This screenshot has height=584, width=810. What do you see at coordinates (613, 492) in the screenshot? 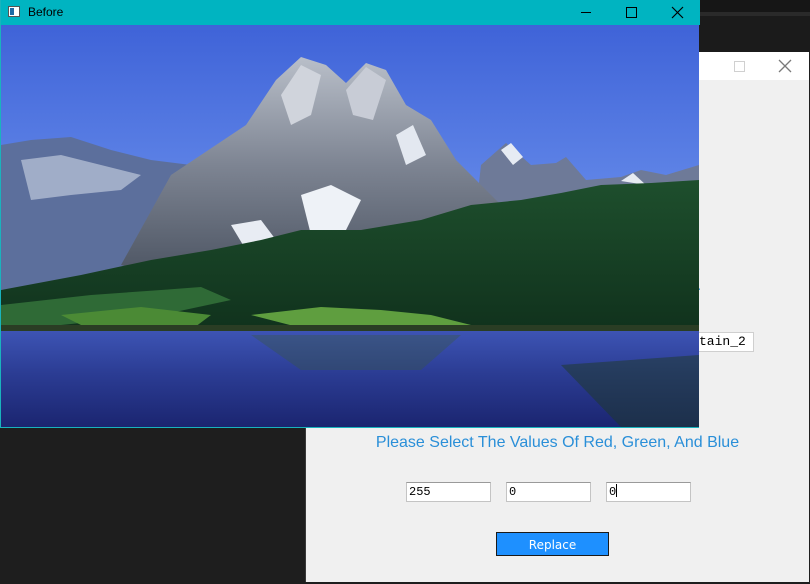
I see `blue-value-text: 0` at bounding box center [613, 492].